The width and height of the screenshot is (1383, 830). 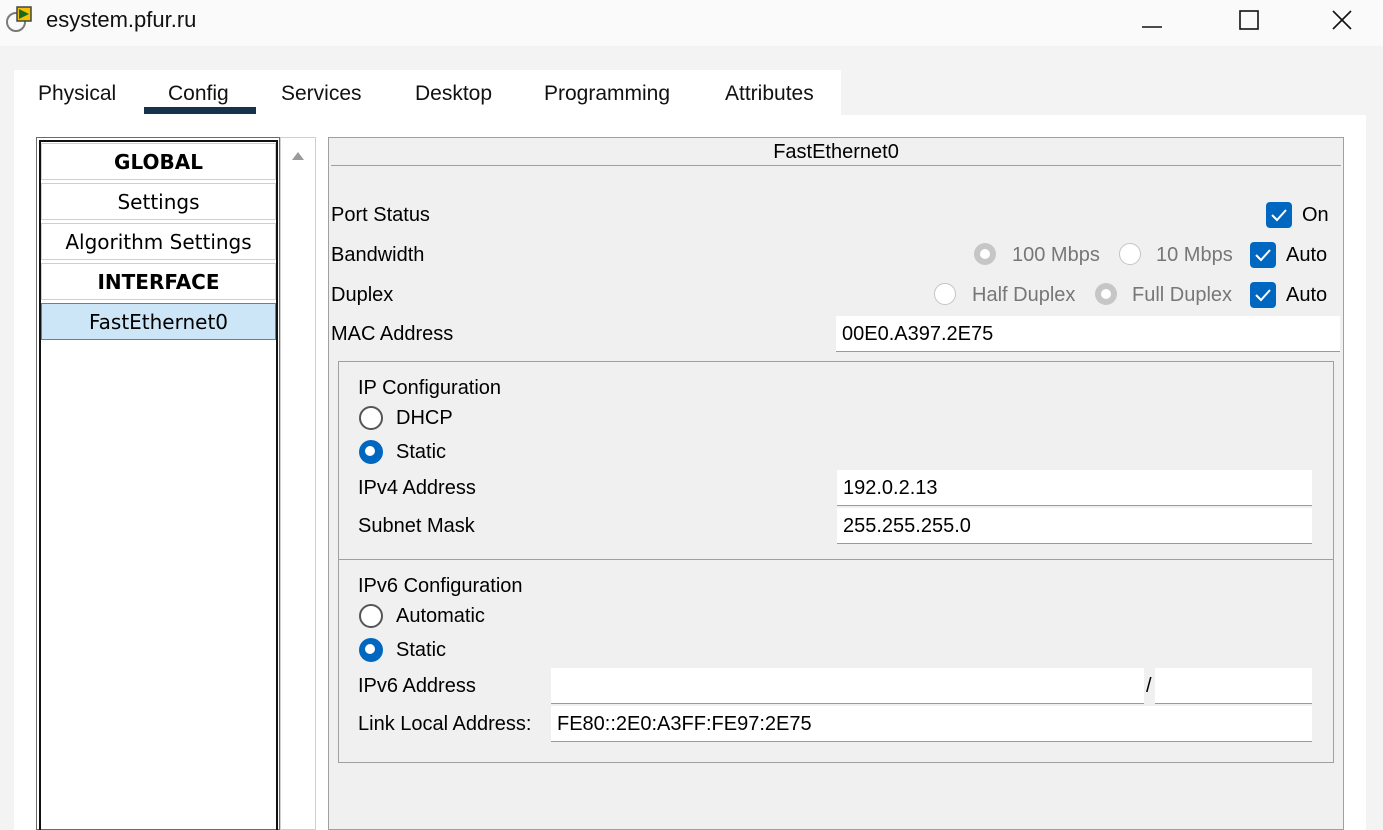 What do you see at coordinates (380, 215) in the screenshot?
I see `port-status-label: Port Status` at bounding box center [380, 215].